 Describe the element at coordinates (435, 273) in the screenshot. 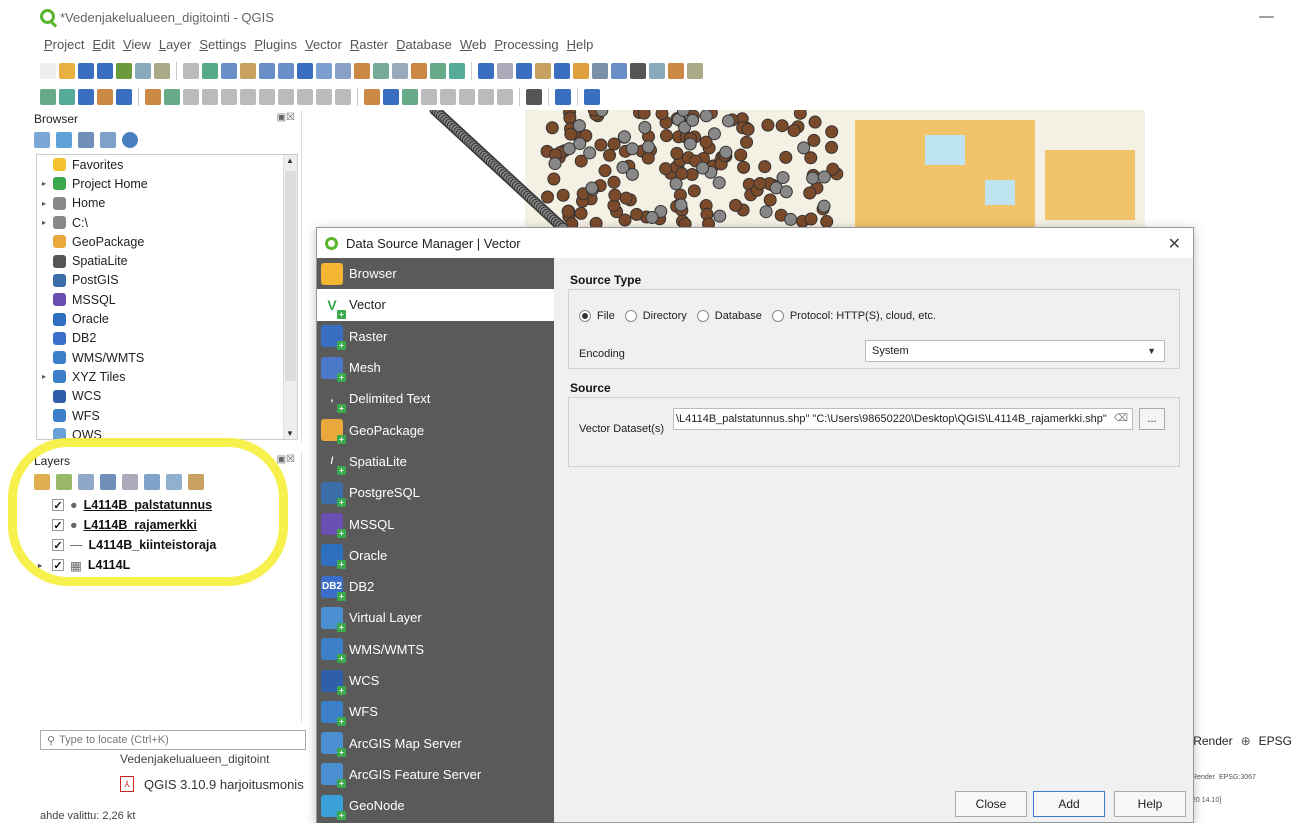

I see `sidebar-item-browser: Browser` at that location.